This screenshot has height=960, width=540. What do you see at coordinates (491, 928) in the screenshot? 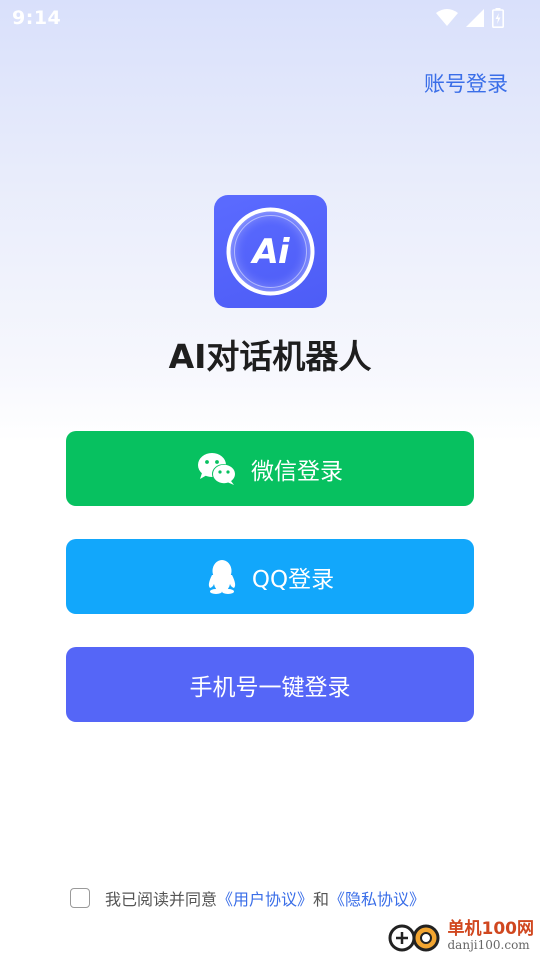
I see `watermark-title: 单机100网` at bounding box center [491, 928].